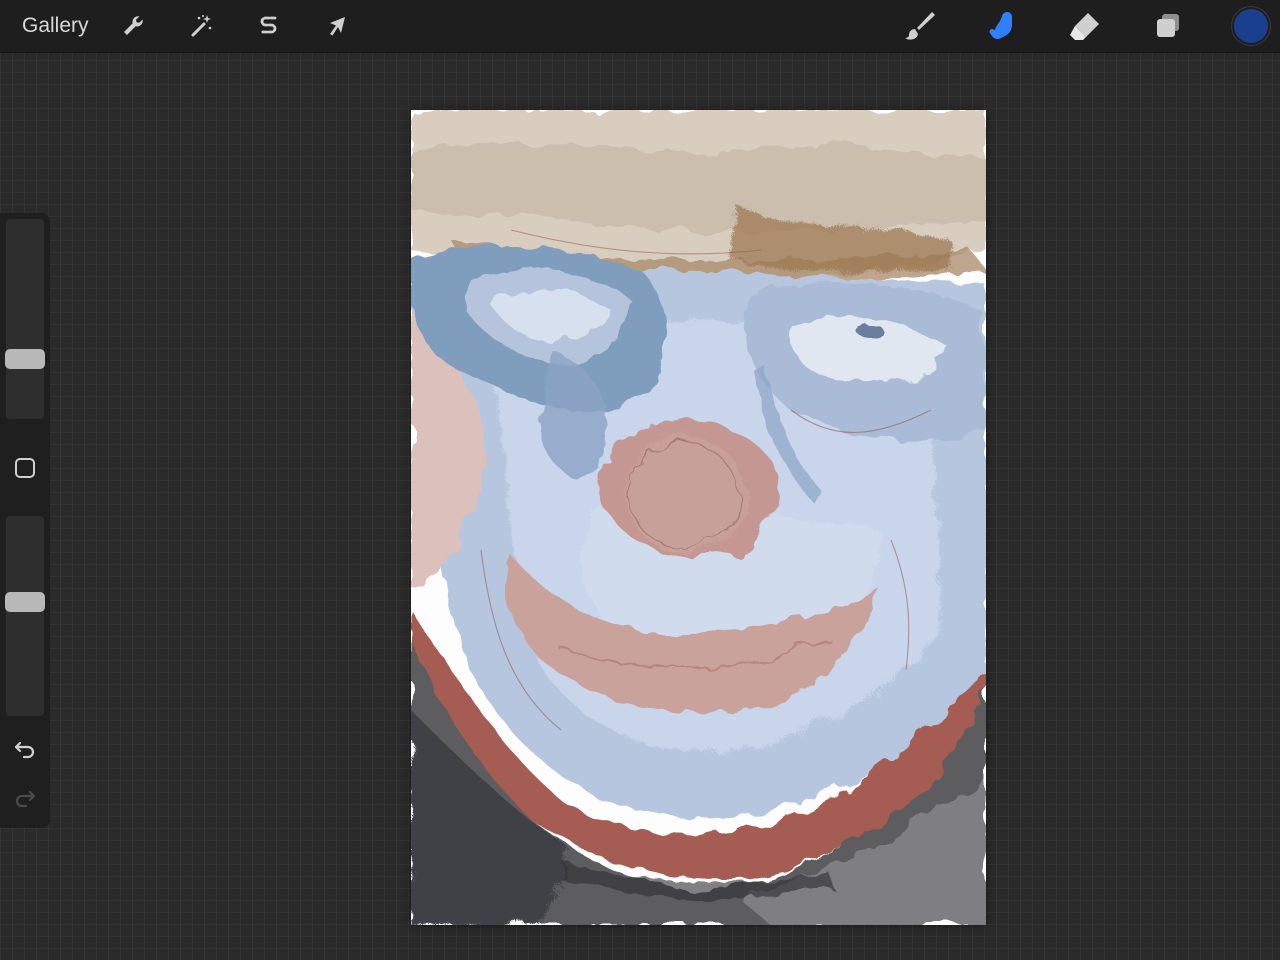  I want to click on brush-tool-button, so click(919, 26).